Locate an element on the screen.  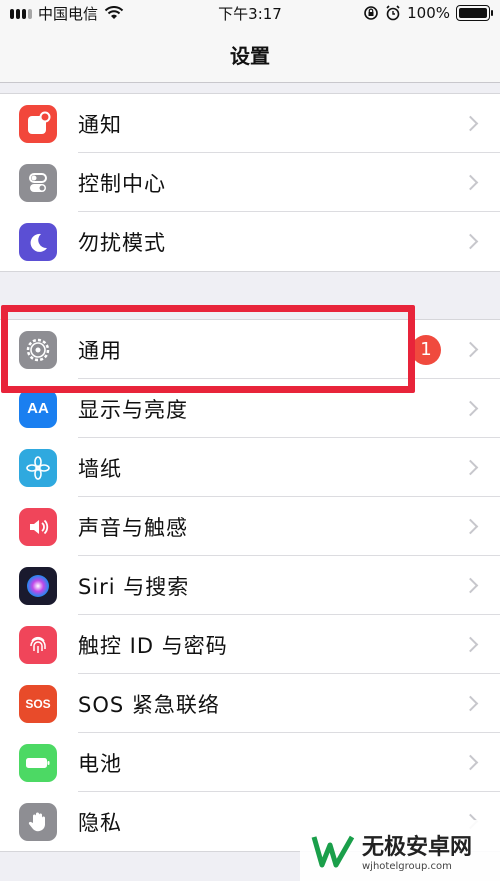
row-label: 显示与亮度 is located at coordinates (133, 409).